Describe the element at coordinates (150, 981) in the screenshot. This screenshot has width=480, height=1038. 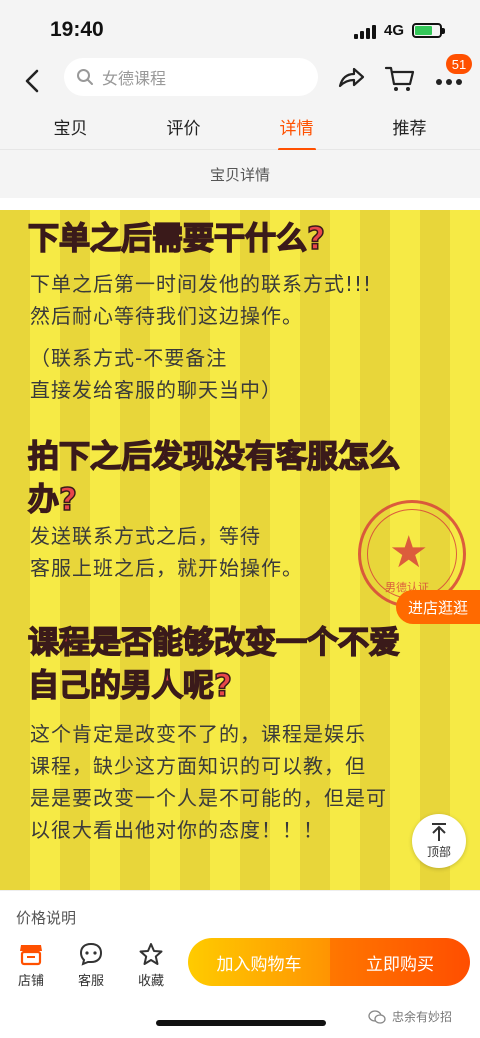
I see `favorite-label: 收藏` at that location.